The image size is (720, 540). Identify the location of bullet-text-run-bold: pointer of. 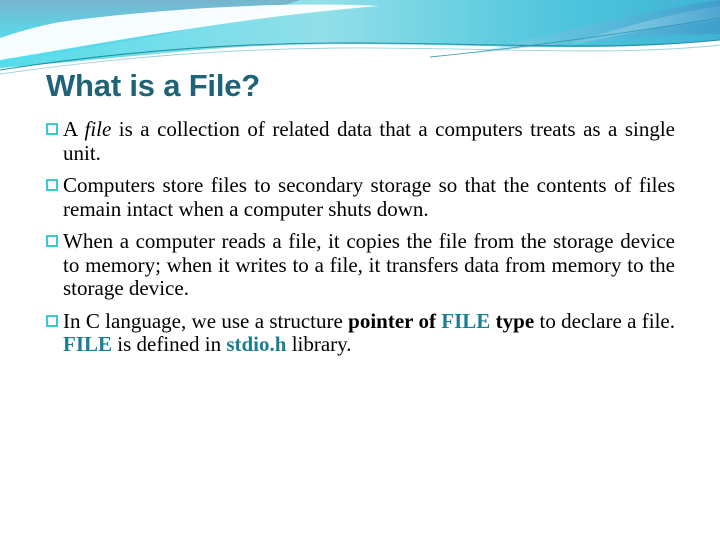
(395, 320).